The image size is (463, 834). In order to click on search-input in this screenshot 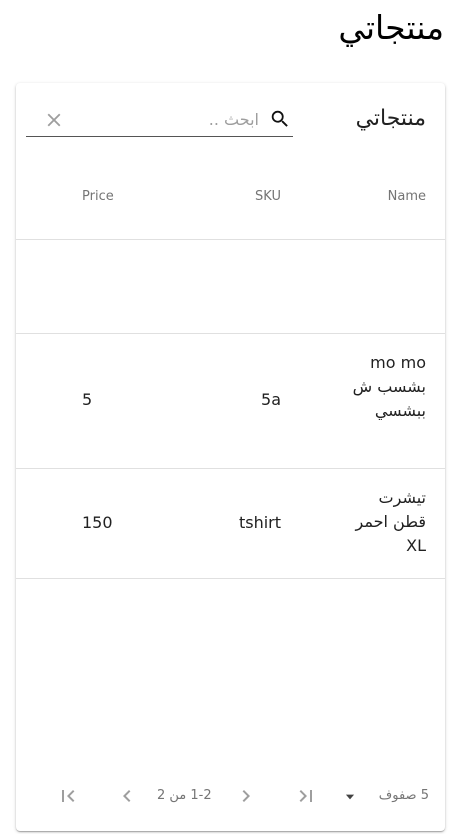, I will do `click(169, 119)`.